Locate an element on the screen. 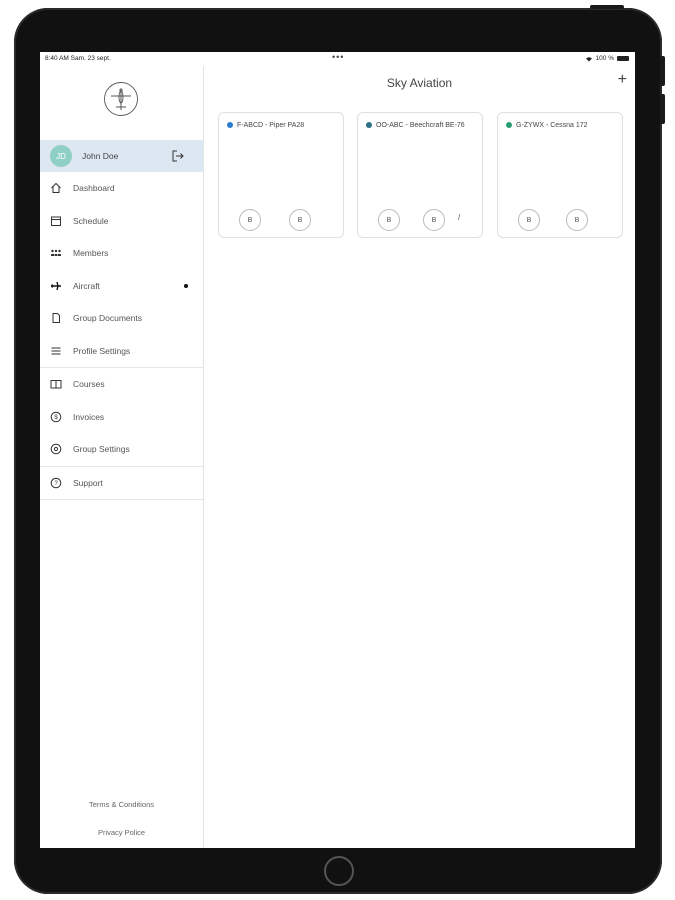 The height and width of the screenshot is (900, 675). battery-percent: 100 % is located at coordinates (604, 58).